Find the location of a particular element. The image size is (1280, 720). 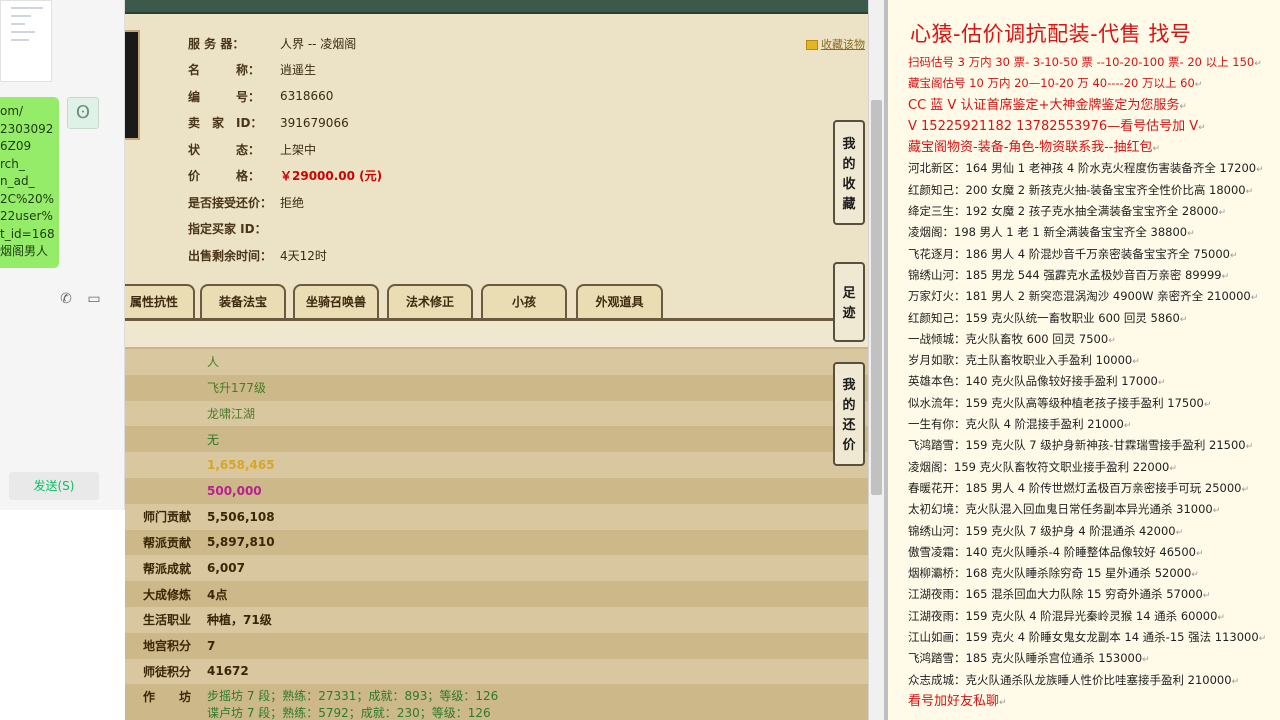

table-row: 龙啸江湖 is located at coordinates (496, 413).